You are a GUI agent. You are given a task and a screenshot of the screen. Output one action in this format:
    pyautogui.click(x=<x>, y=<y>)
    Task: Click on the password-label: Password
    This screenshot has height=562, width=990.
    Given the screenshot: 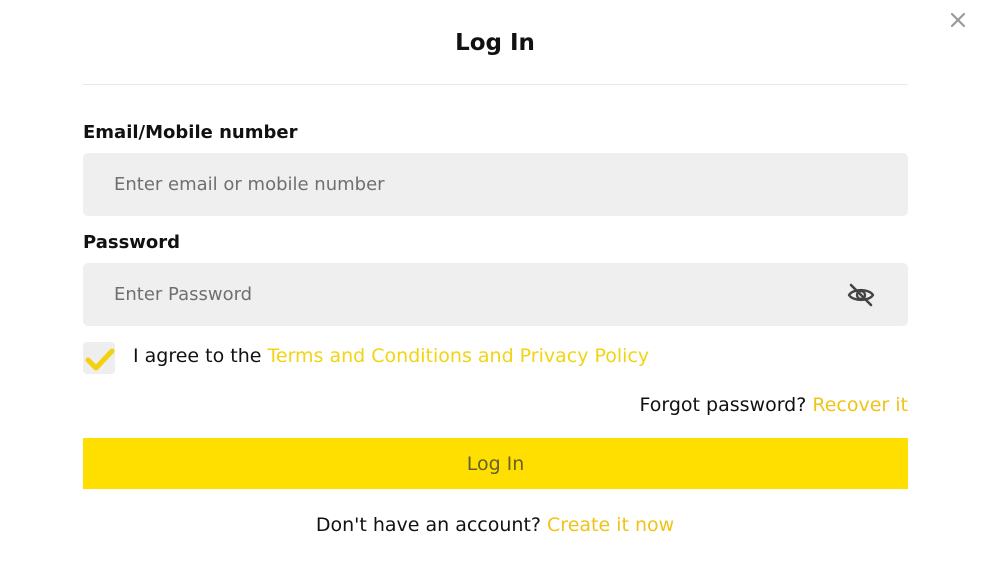 What is the action you would take?
    pyautogui.click(x=132, y=242)
    